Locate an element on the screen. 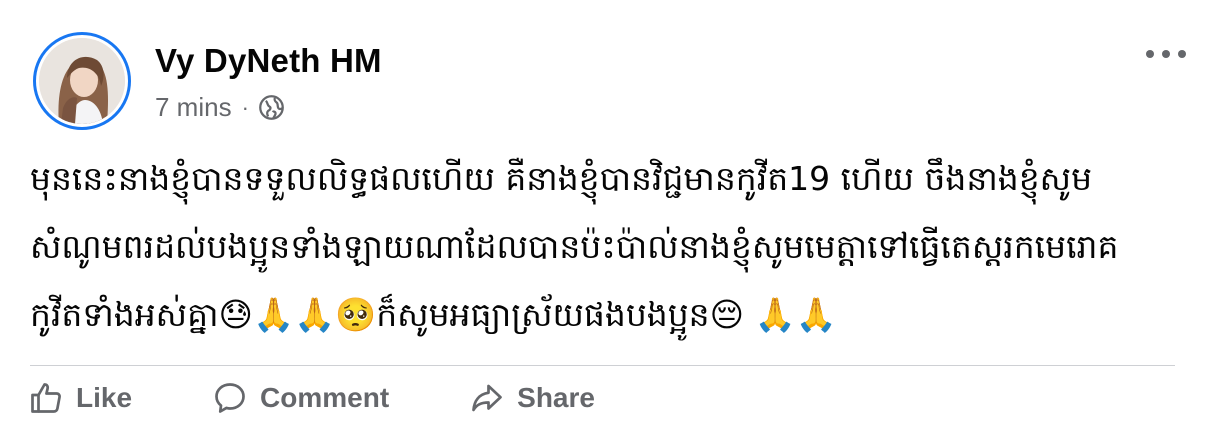  more-options-button is located at coordinates (1166, 54).